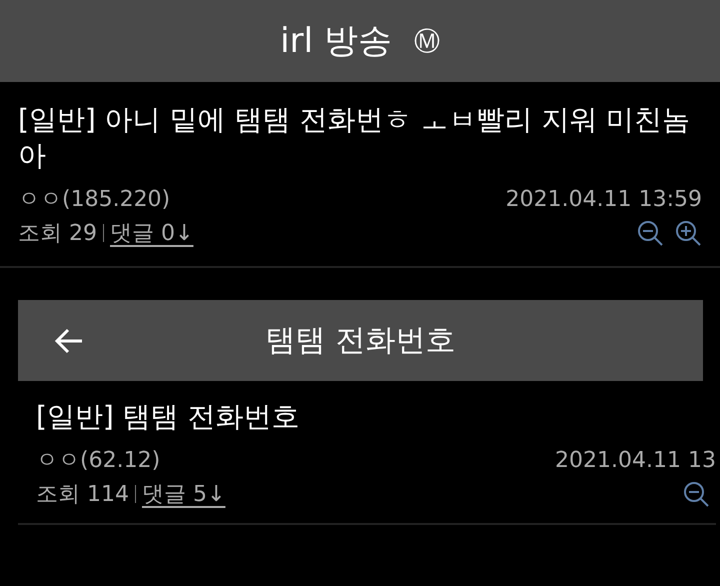 This screenshot has height=586, width=720. What do you see at coordinates (82, 495) in the screenshot?
I see `view-count: 조회 114` at bounding box center [82, 495].